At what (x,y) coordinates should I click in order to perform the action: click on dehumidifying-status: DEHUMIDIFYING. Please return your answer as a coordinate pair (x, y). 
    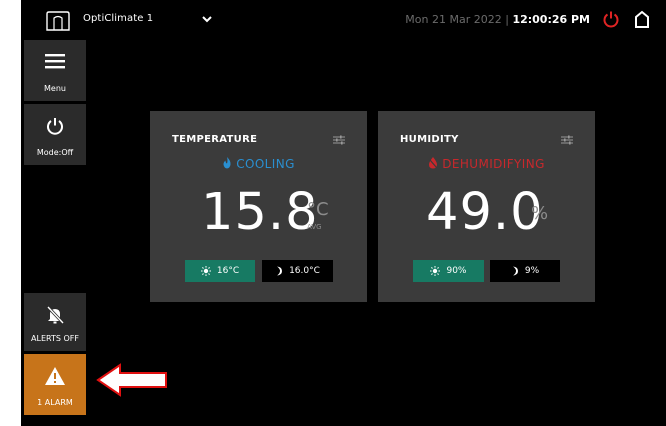
    Looking at the image, I should click on (486, 164).